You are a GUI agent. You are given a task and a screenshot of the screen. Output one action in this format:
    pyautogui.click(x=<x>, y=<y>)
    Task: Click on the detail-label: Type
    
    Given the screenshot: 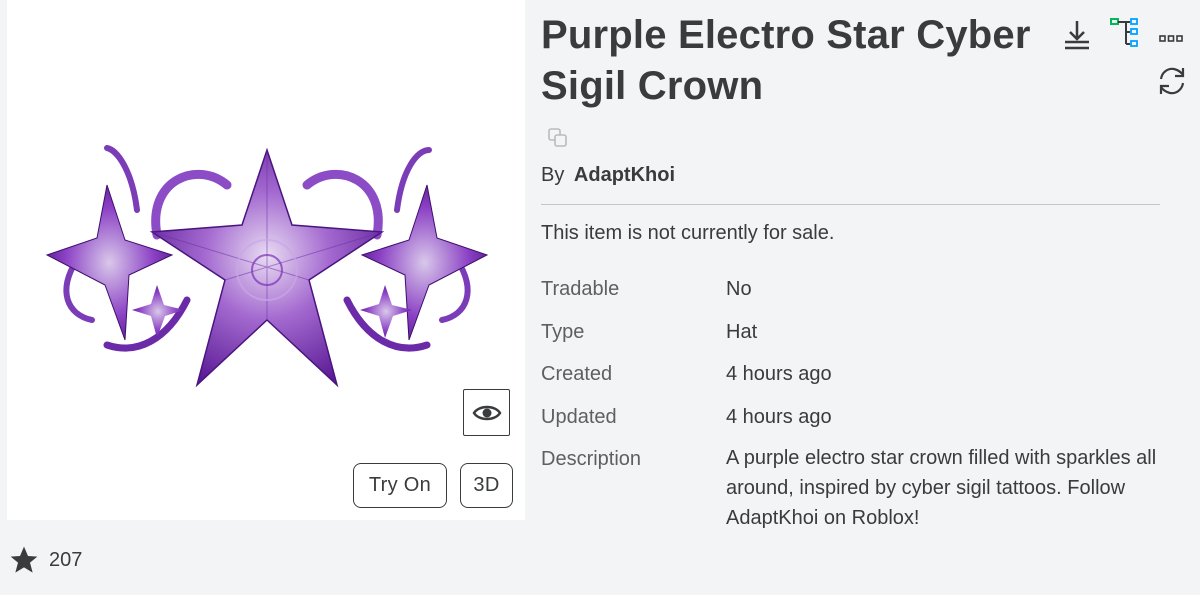 What is the action you would take?
    pyautogui.click(x=563, y=331)
    